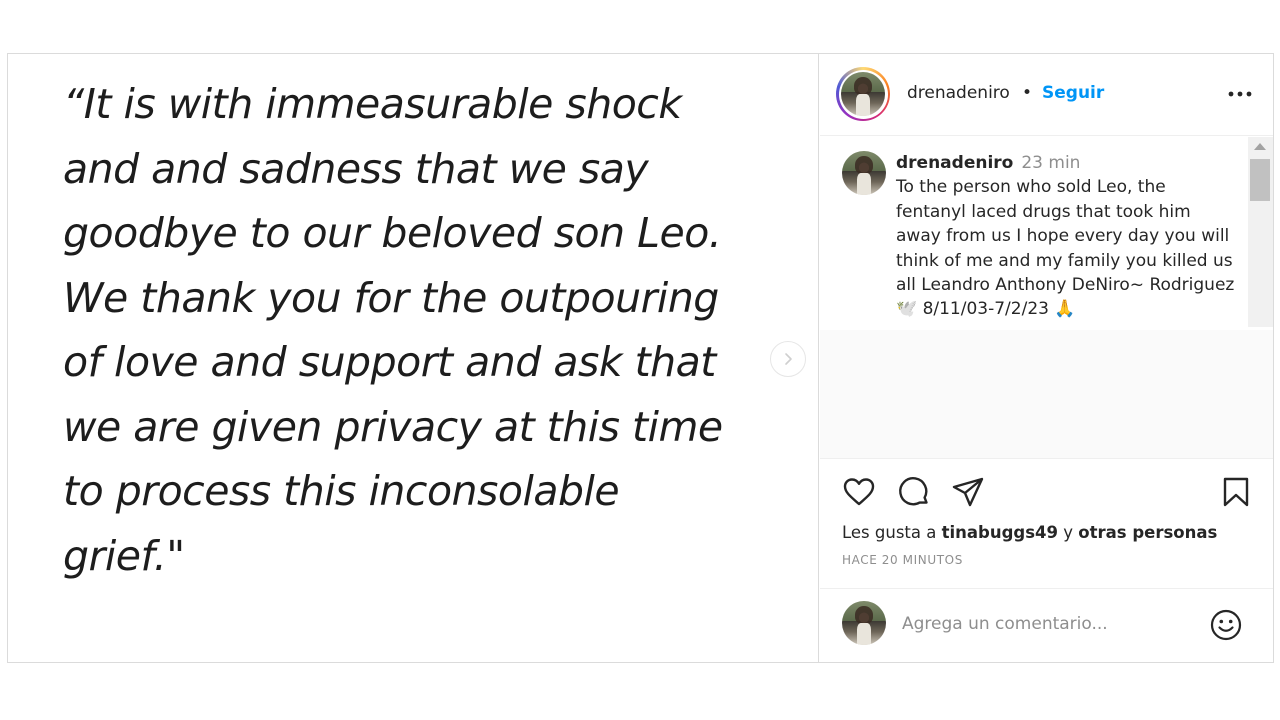 The height and width of the screenshot is (720, 1280). Describe the element at coordinates (859, 492) in the screenshot. I see `heart-icon` at that location.